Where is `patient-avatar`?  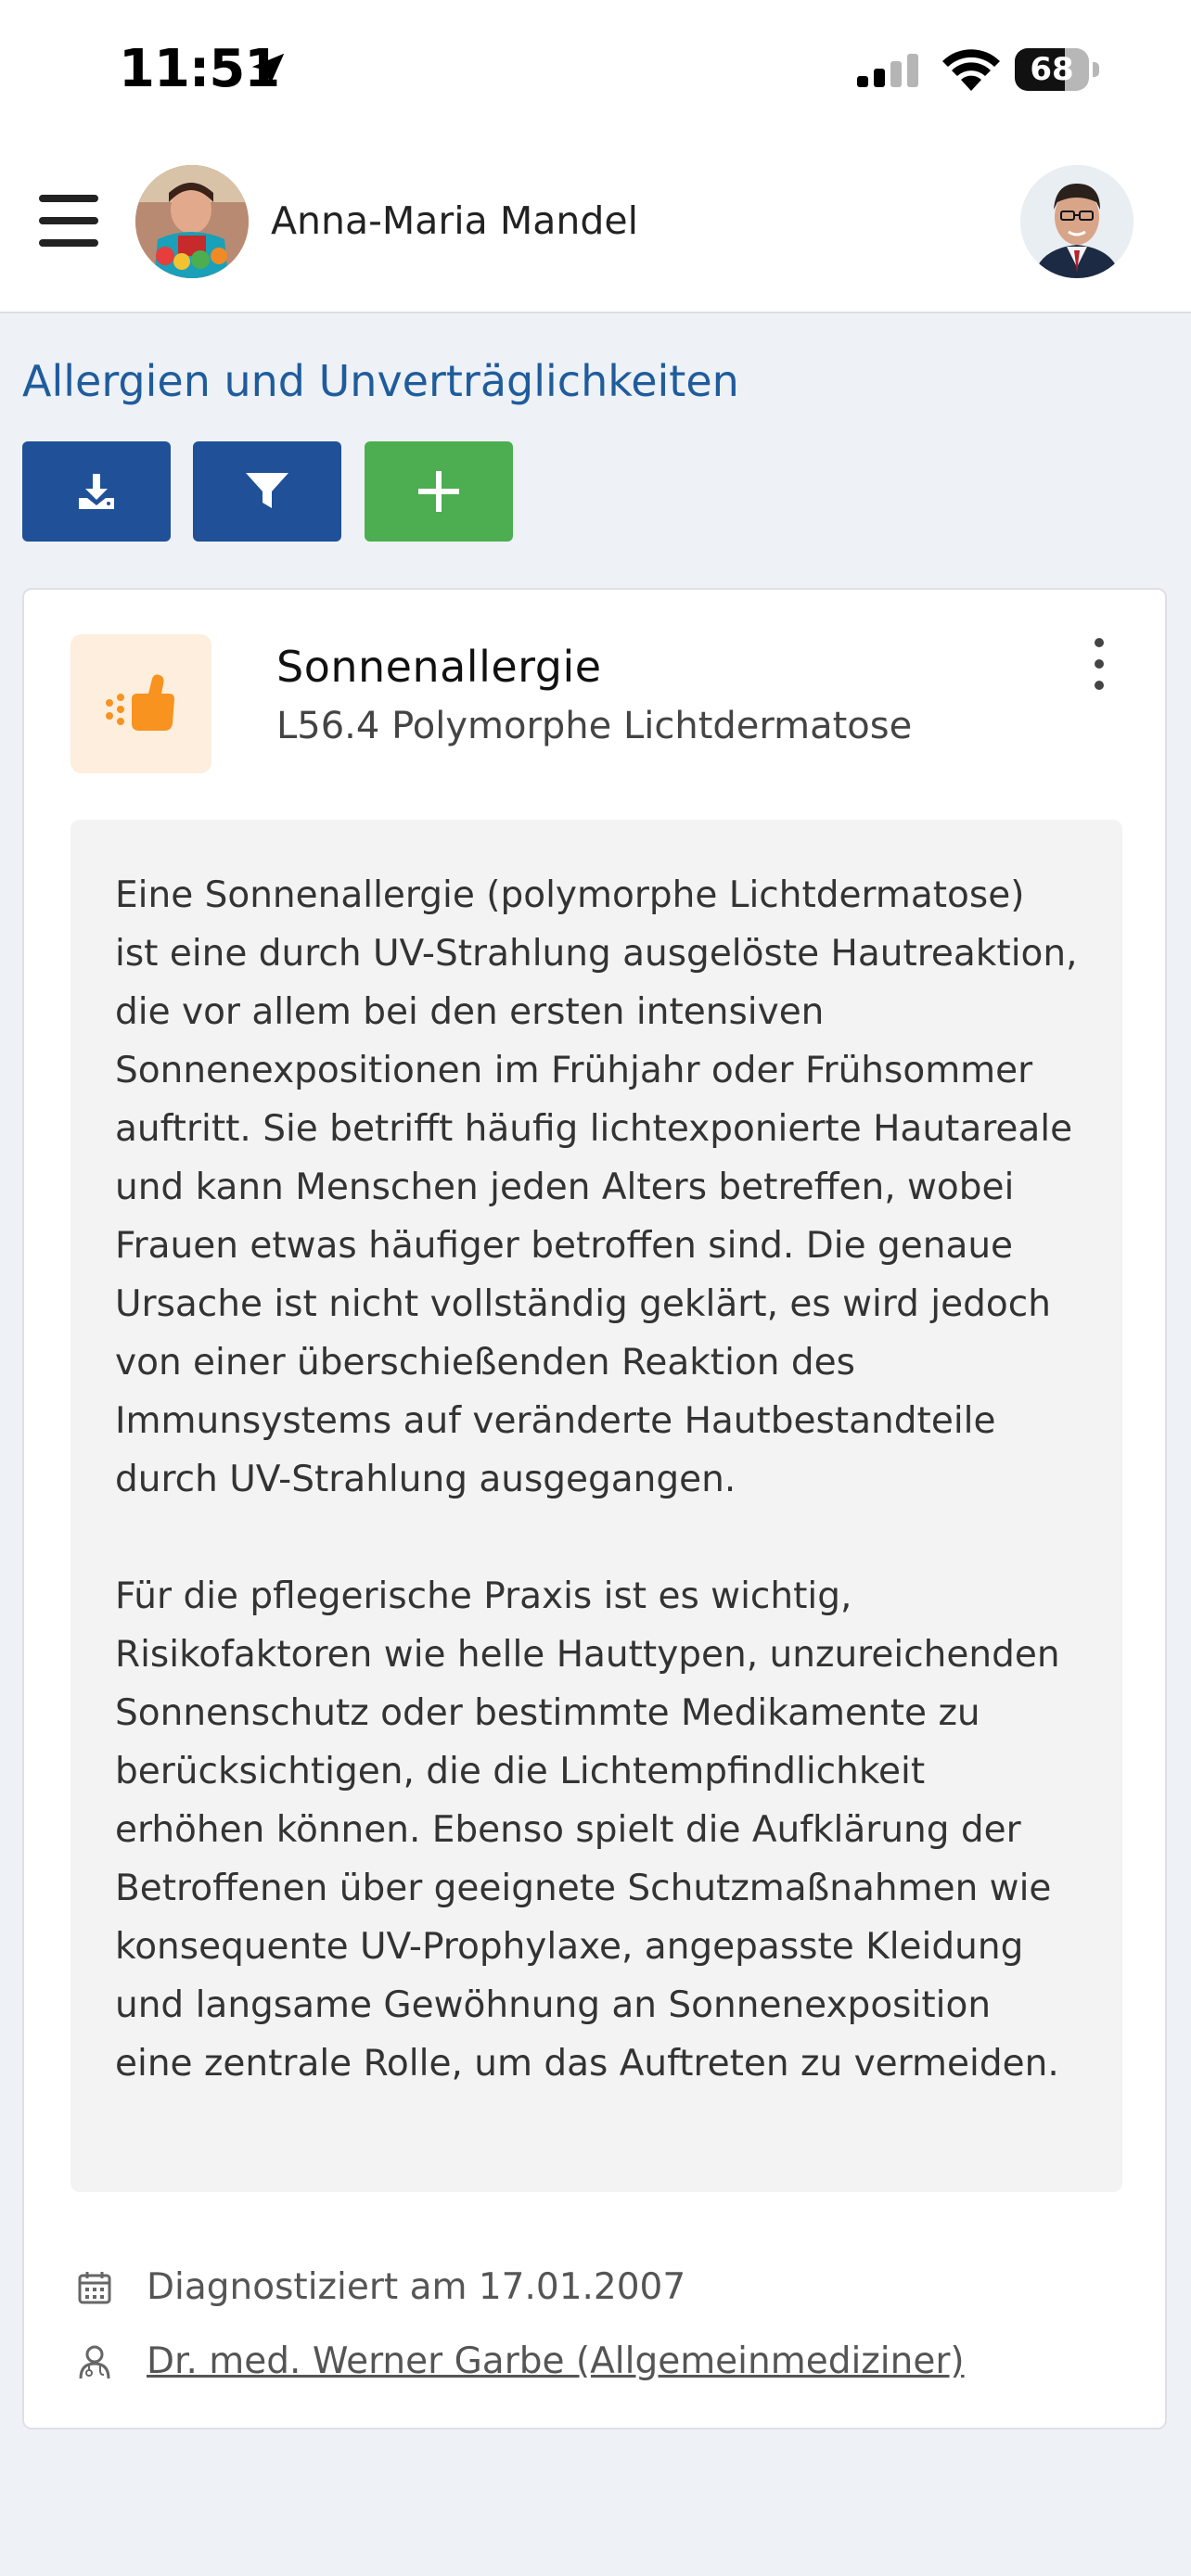
patient-avatar is located at coordinates (192, 222).